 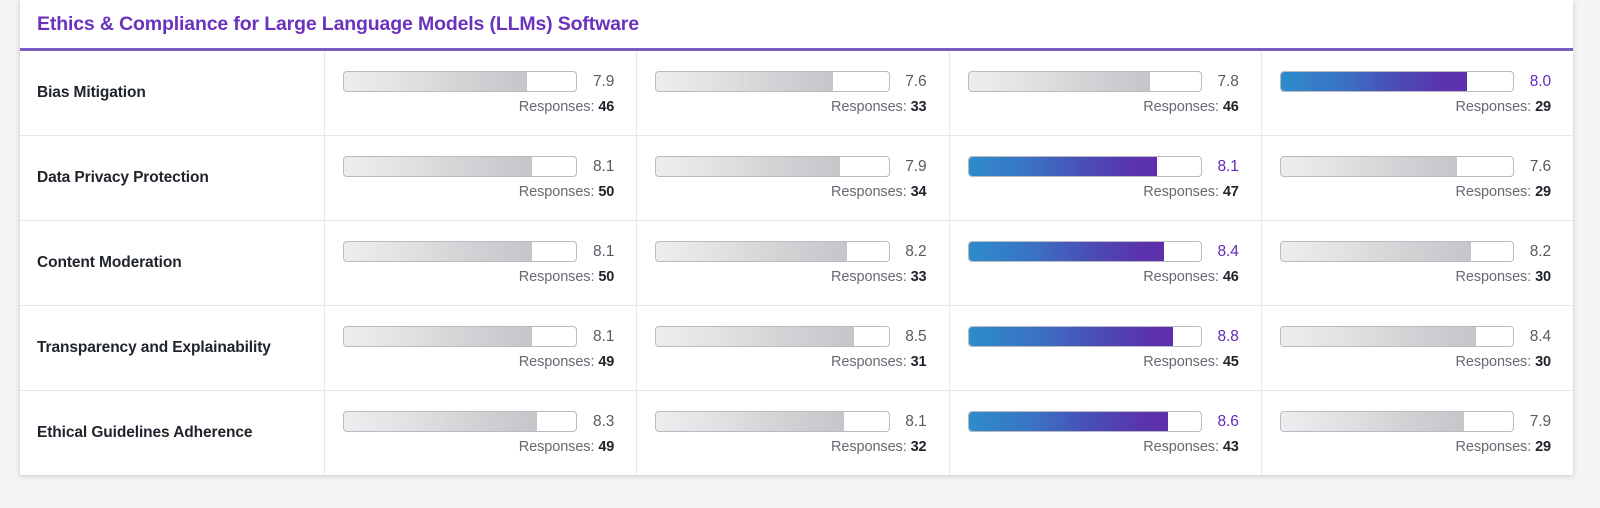 What do you see at coordinates (172, 263) in the screenshot?
I see `criterion-label-cell: Content Moderation` at bounding box center [172, 263].